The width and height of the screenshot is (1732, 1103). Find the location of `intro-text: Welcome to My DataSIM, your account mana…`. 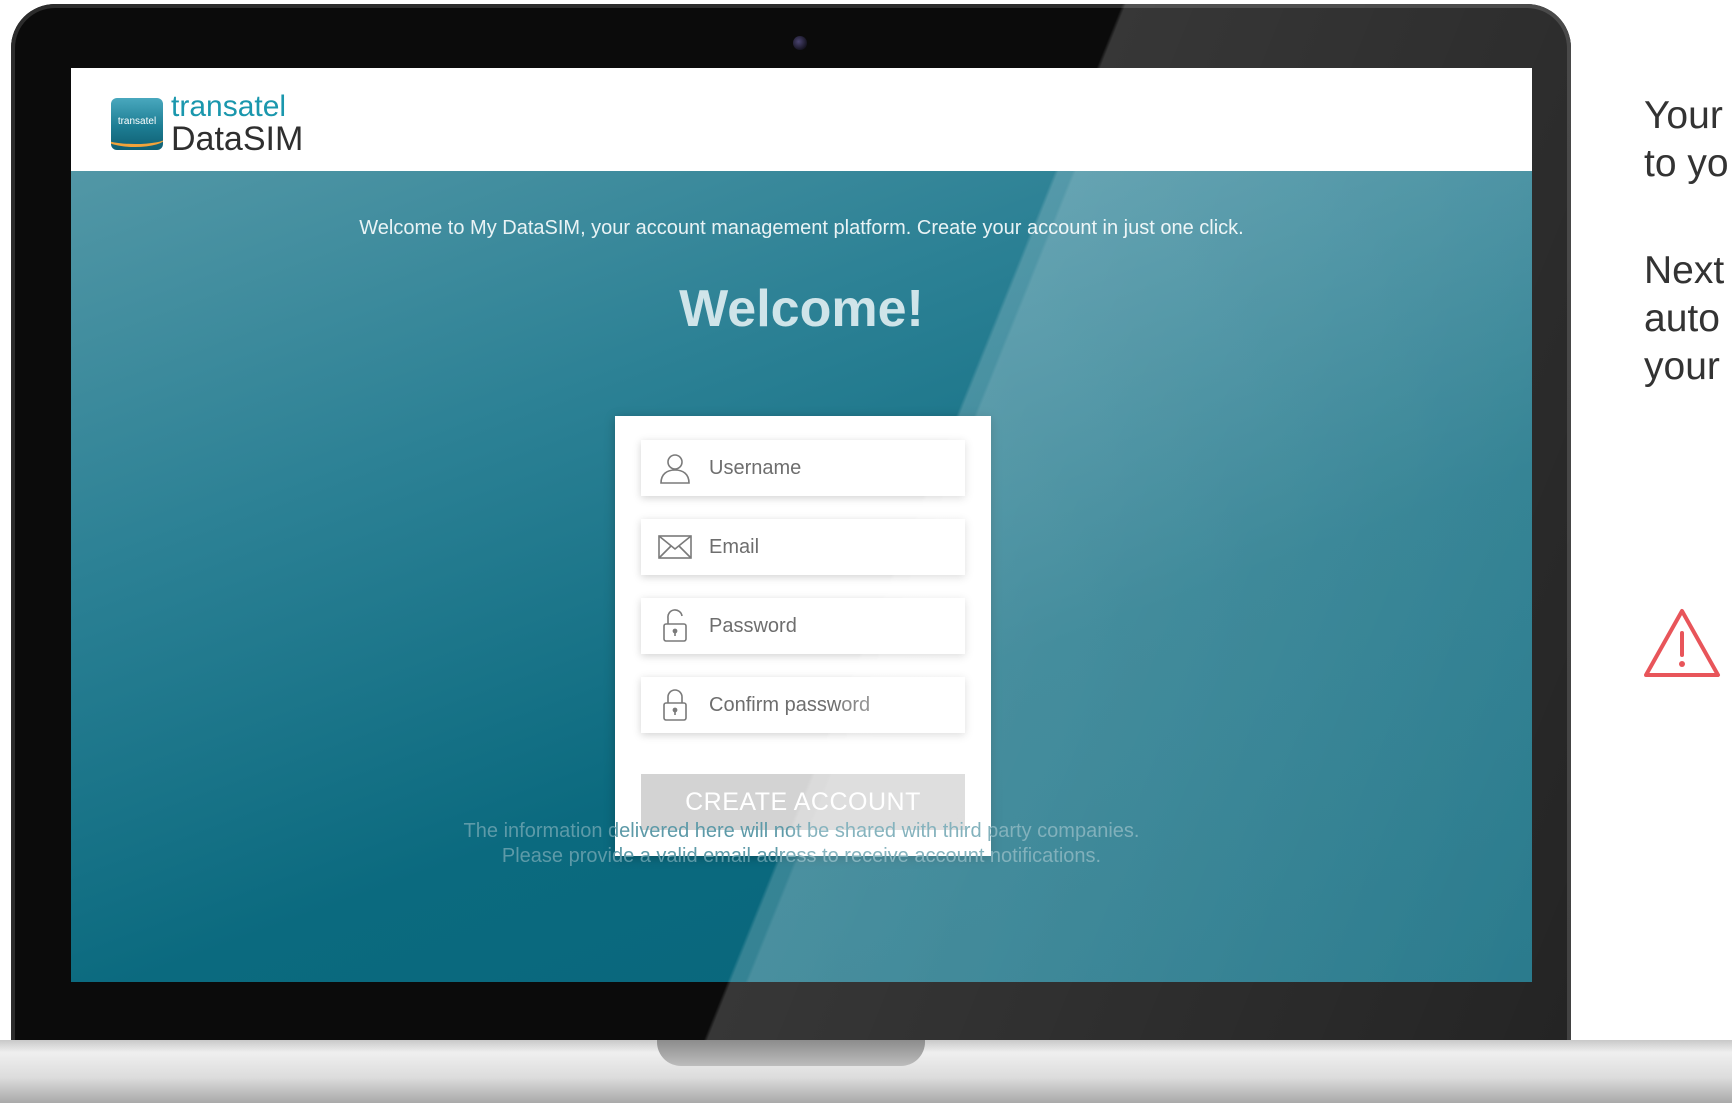

intro-text: Welcome to My DataSIM, your account mana… is located at coordinates (801, 228).